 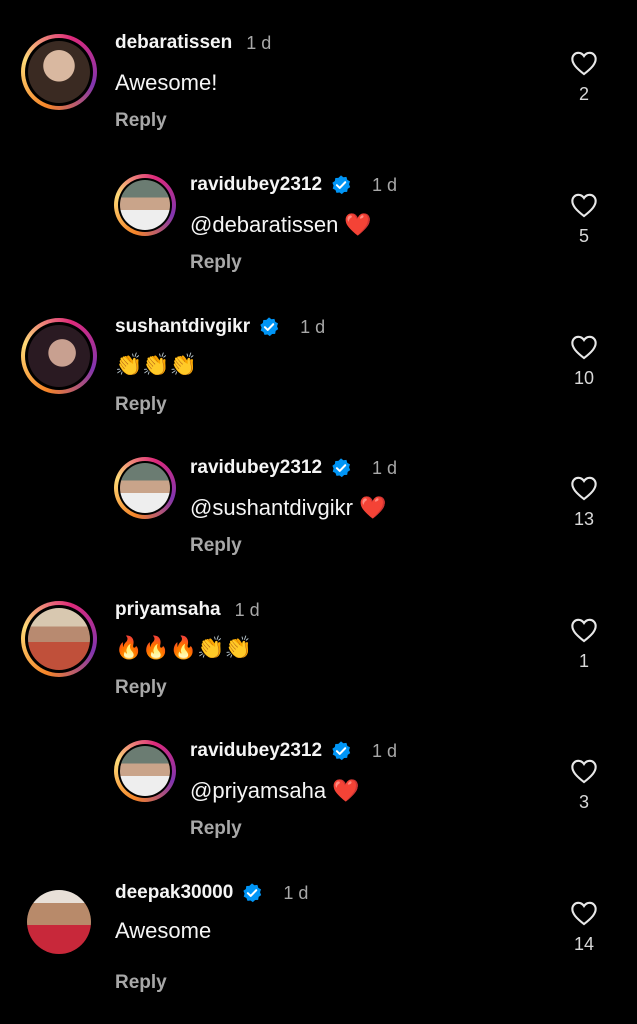 I want to click on comment-text: Awesome, so click(x=163, y=930).